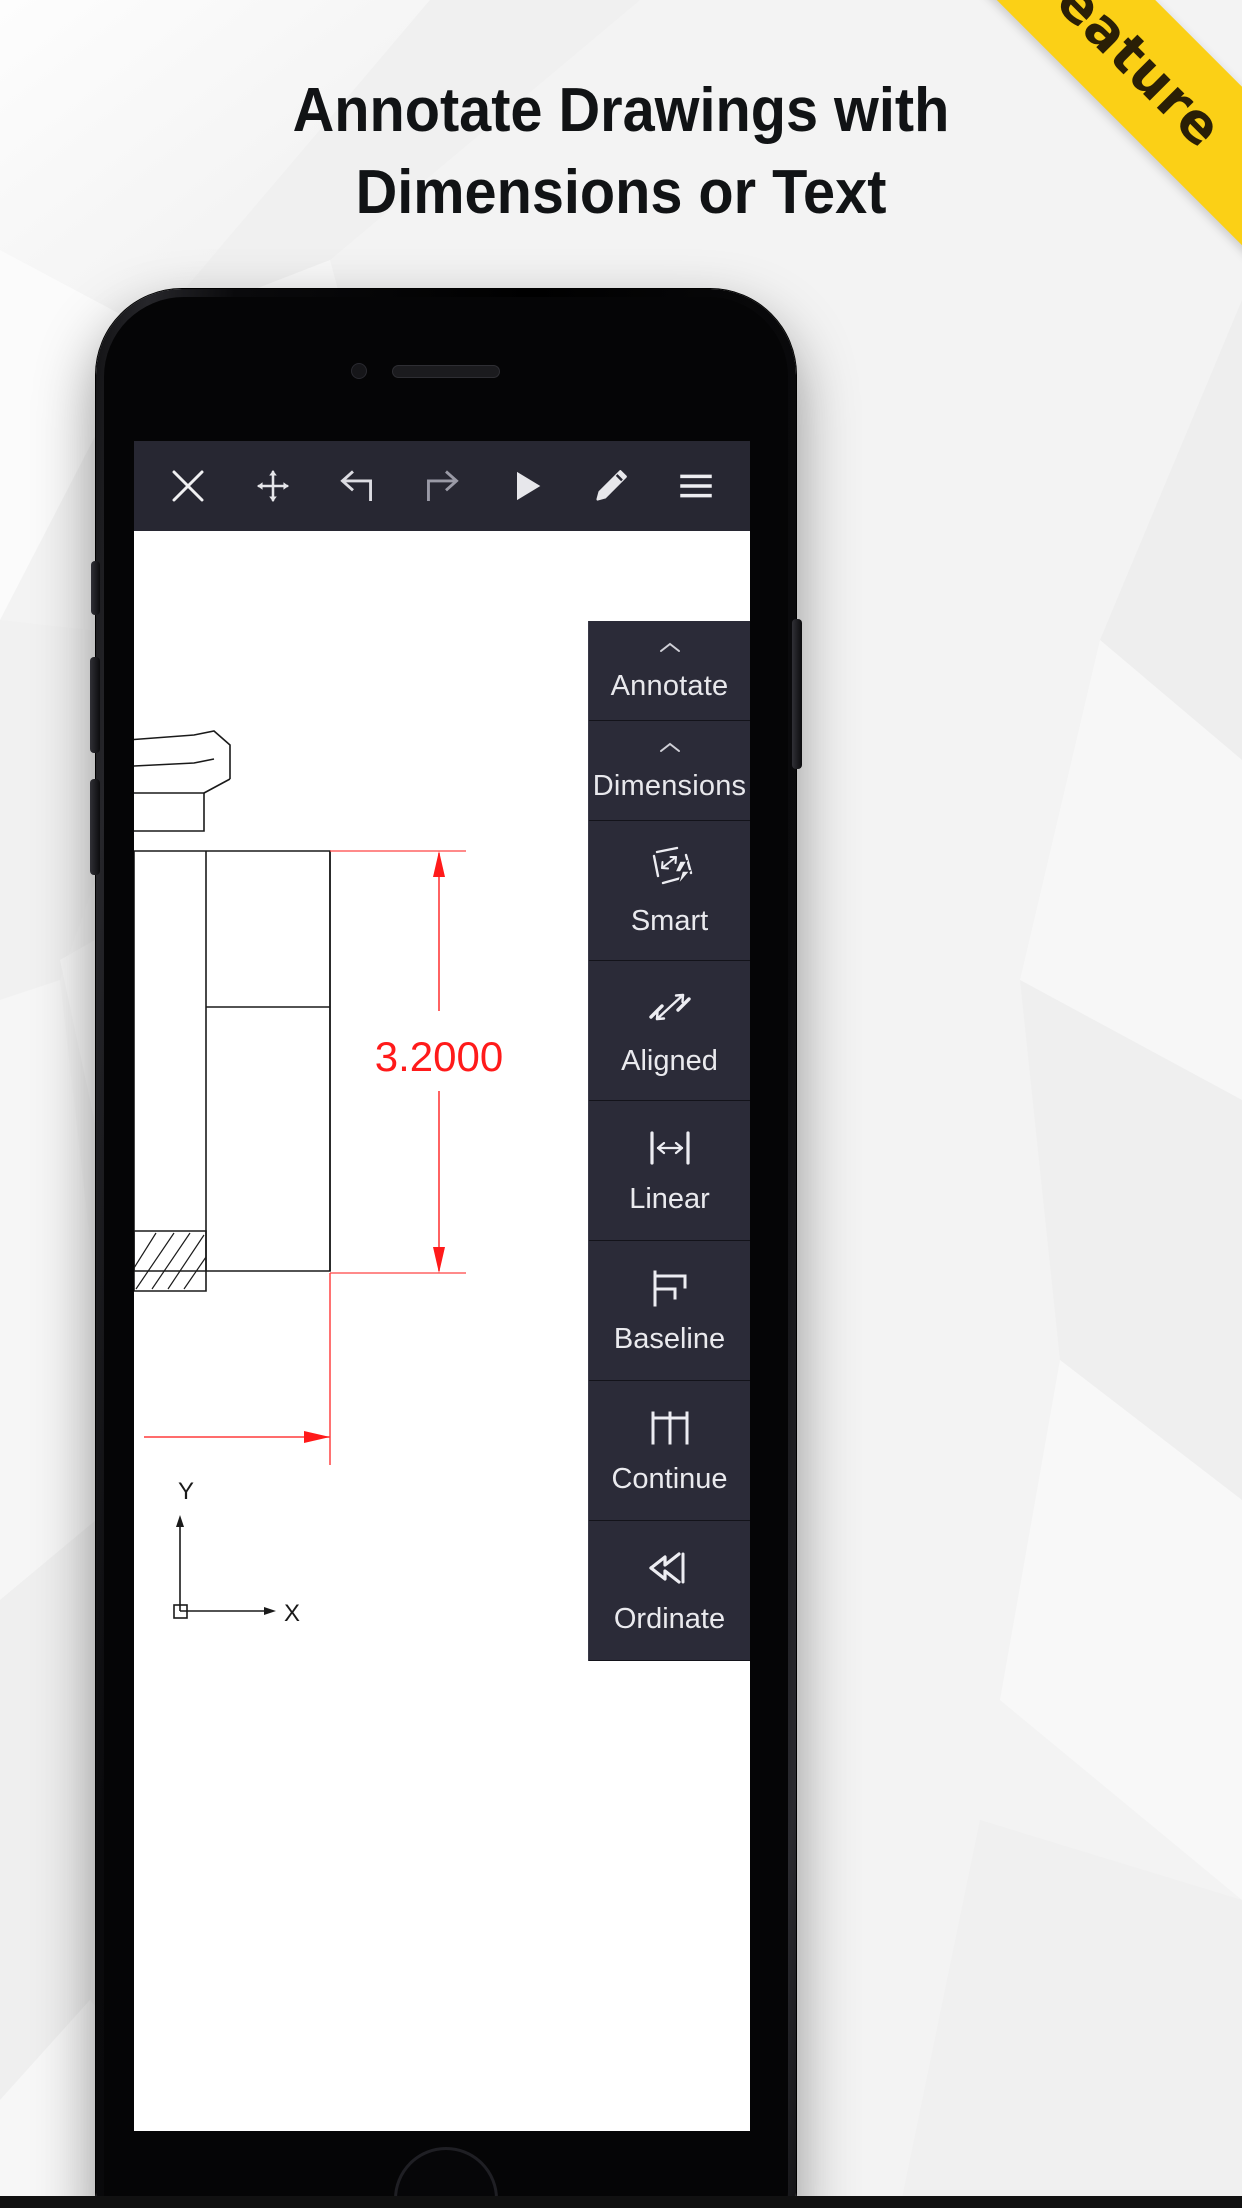  What do you see at coordinates (669, 1061) in the screenshot?
I see `sidebar-item-aligned-label: Aligned` at bounding box center [669, 1061].